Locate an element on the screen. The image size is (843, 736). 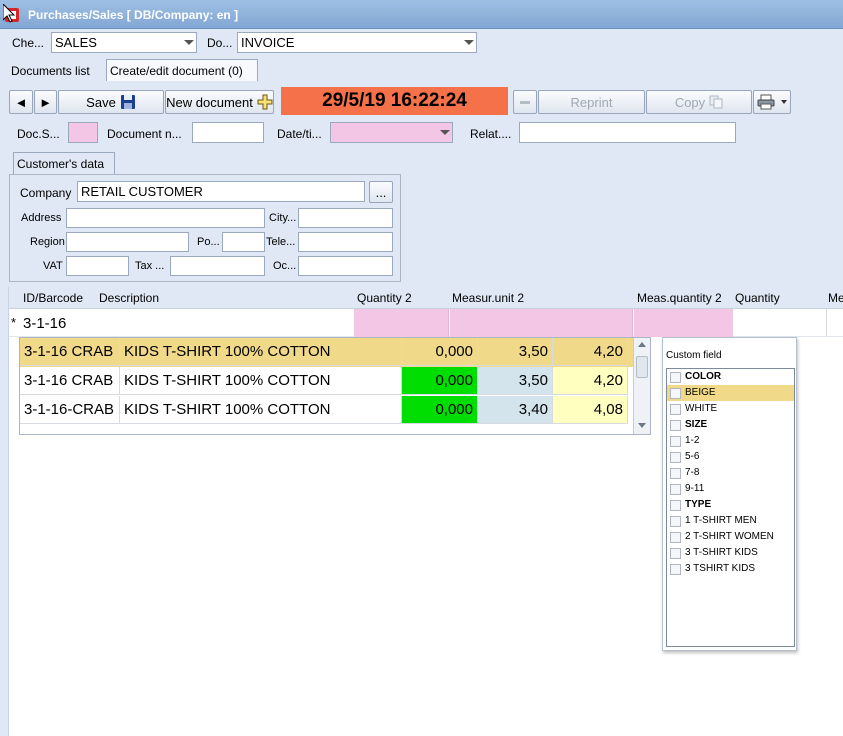
list-item-7-8: 7-8 is located at coordinates (730, 473).